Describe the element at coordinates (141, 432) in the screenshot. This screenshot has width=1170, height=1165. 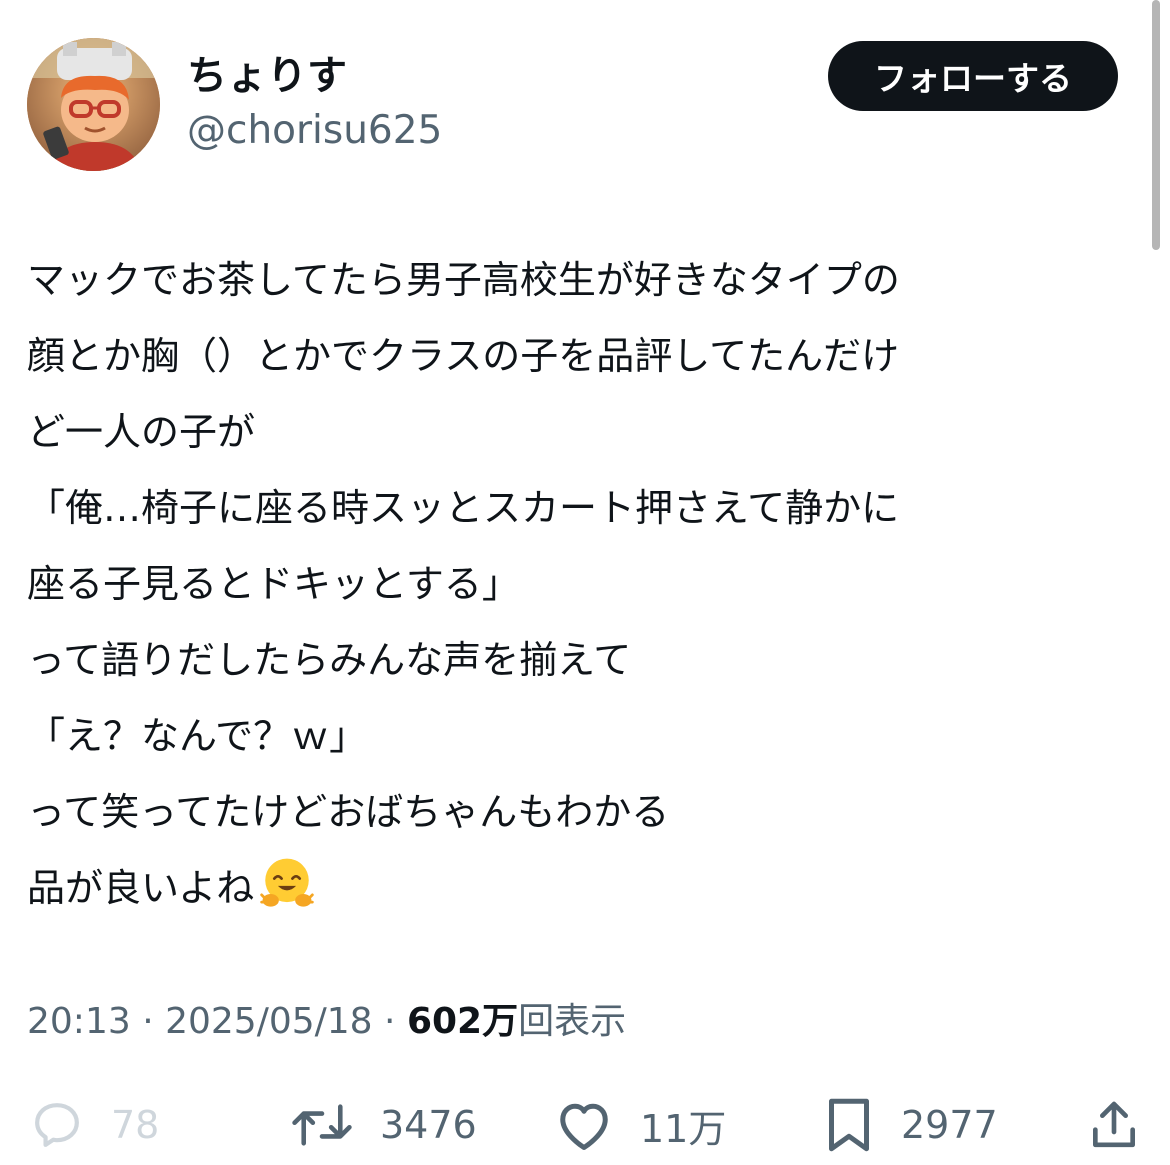
I see `tweet-line: ど一人の子が` at that location.